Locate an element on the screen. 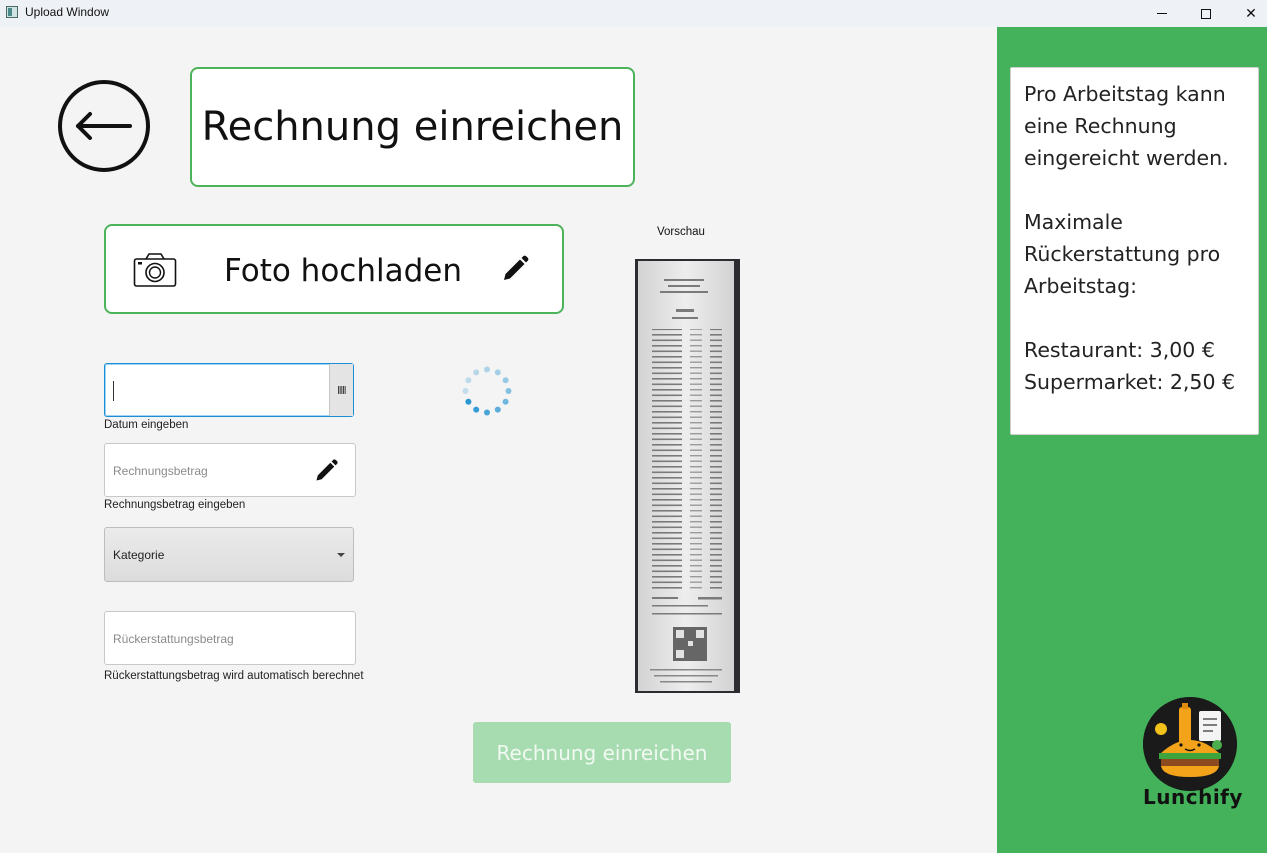 The height and width of the screenshot is (853, 1267). app-icon is located at coordinates (12, 12).